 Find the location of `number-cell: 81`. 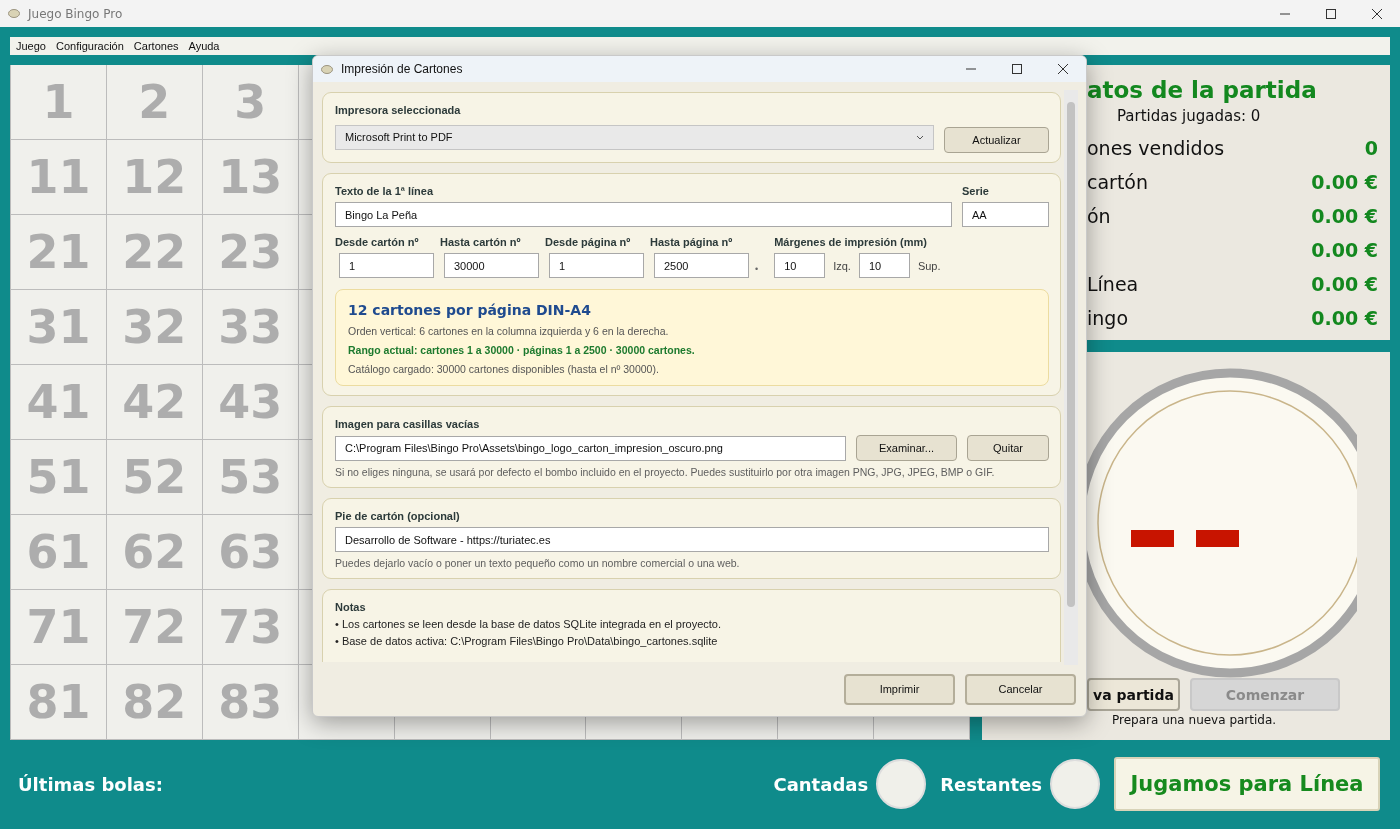

number-cell: 81 is located at coordinates (59, 702).